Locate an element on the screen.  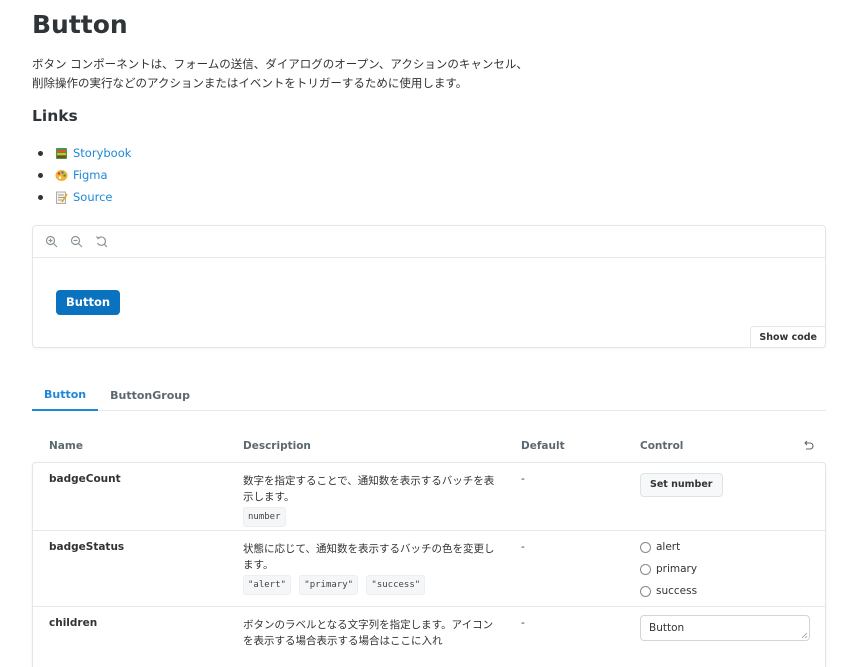
arg-name: badgeStatus is located at coordinates (87, 547).